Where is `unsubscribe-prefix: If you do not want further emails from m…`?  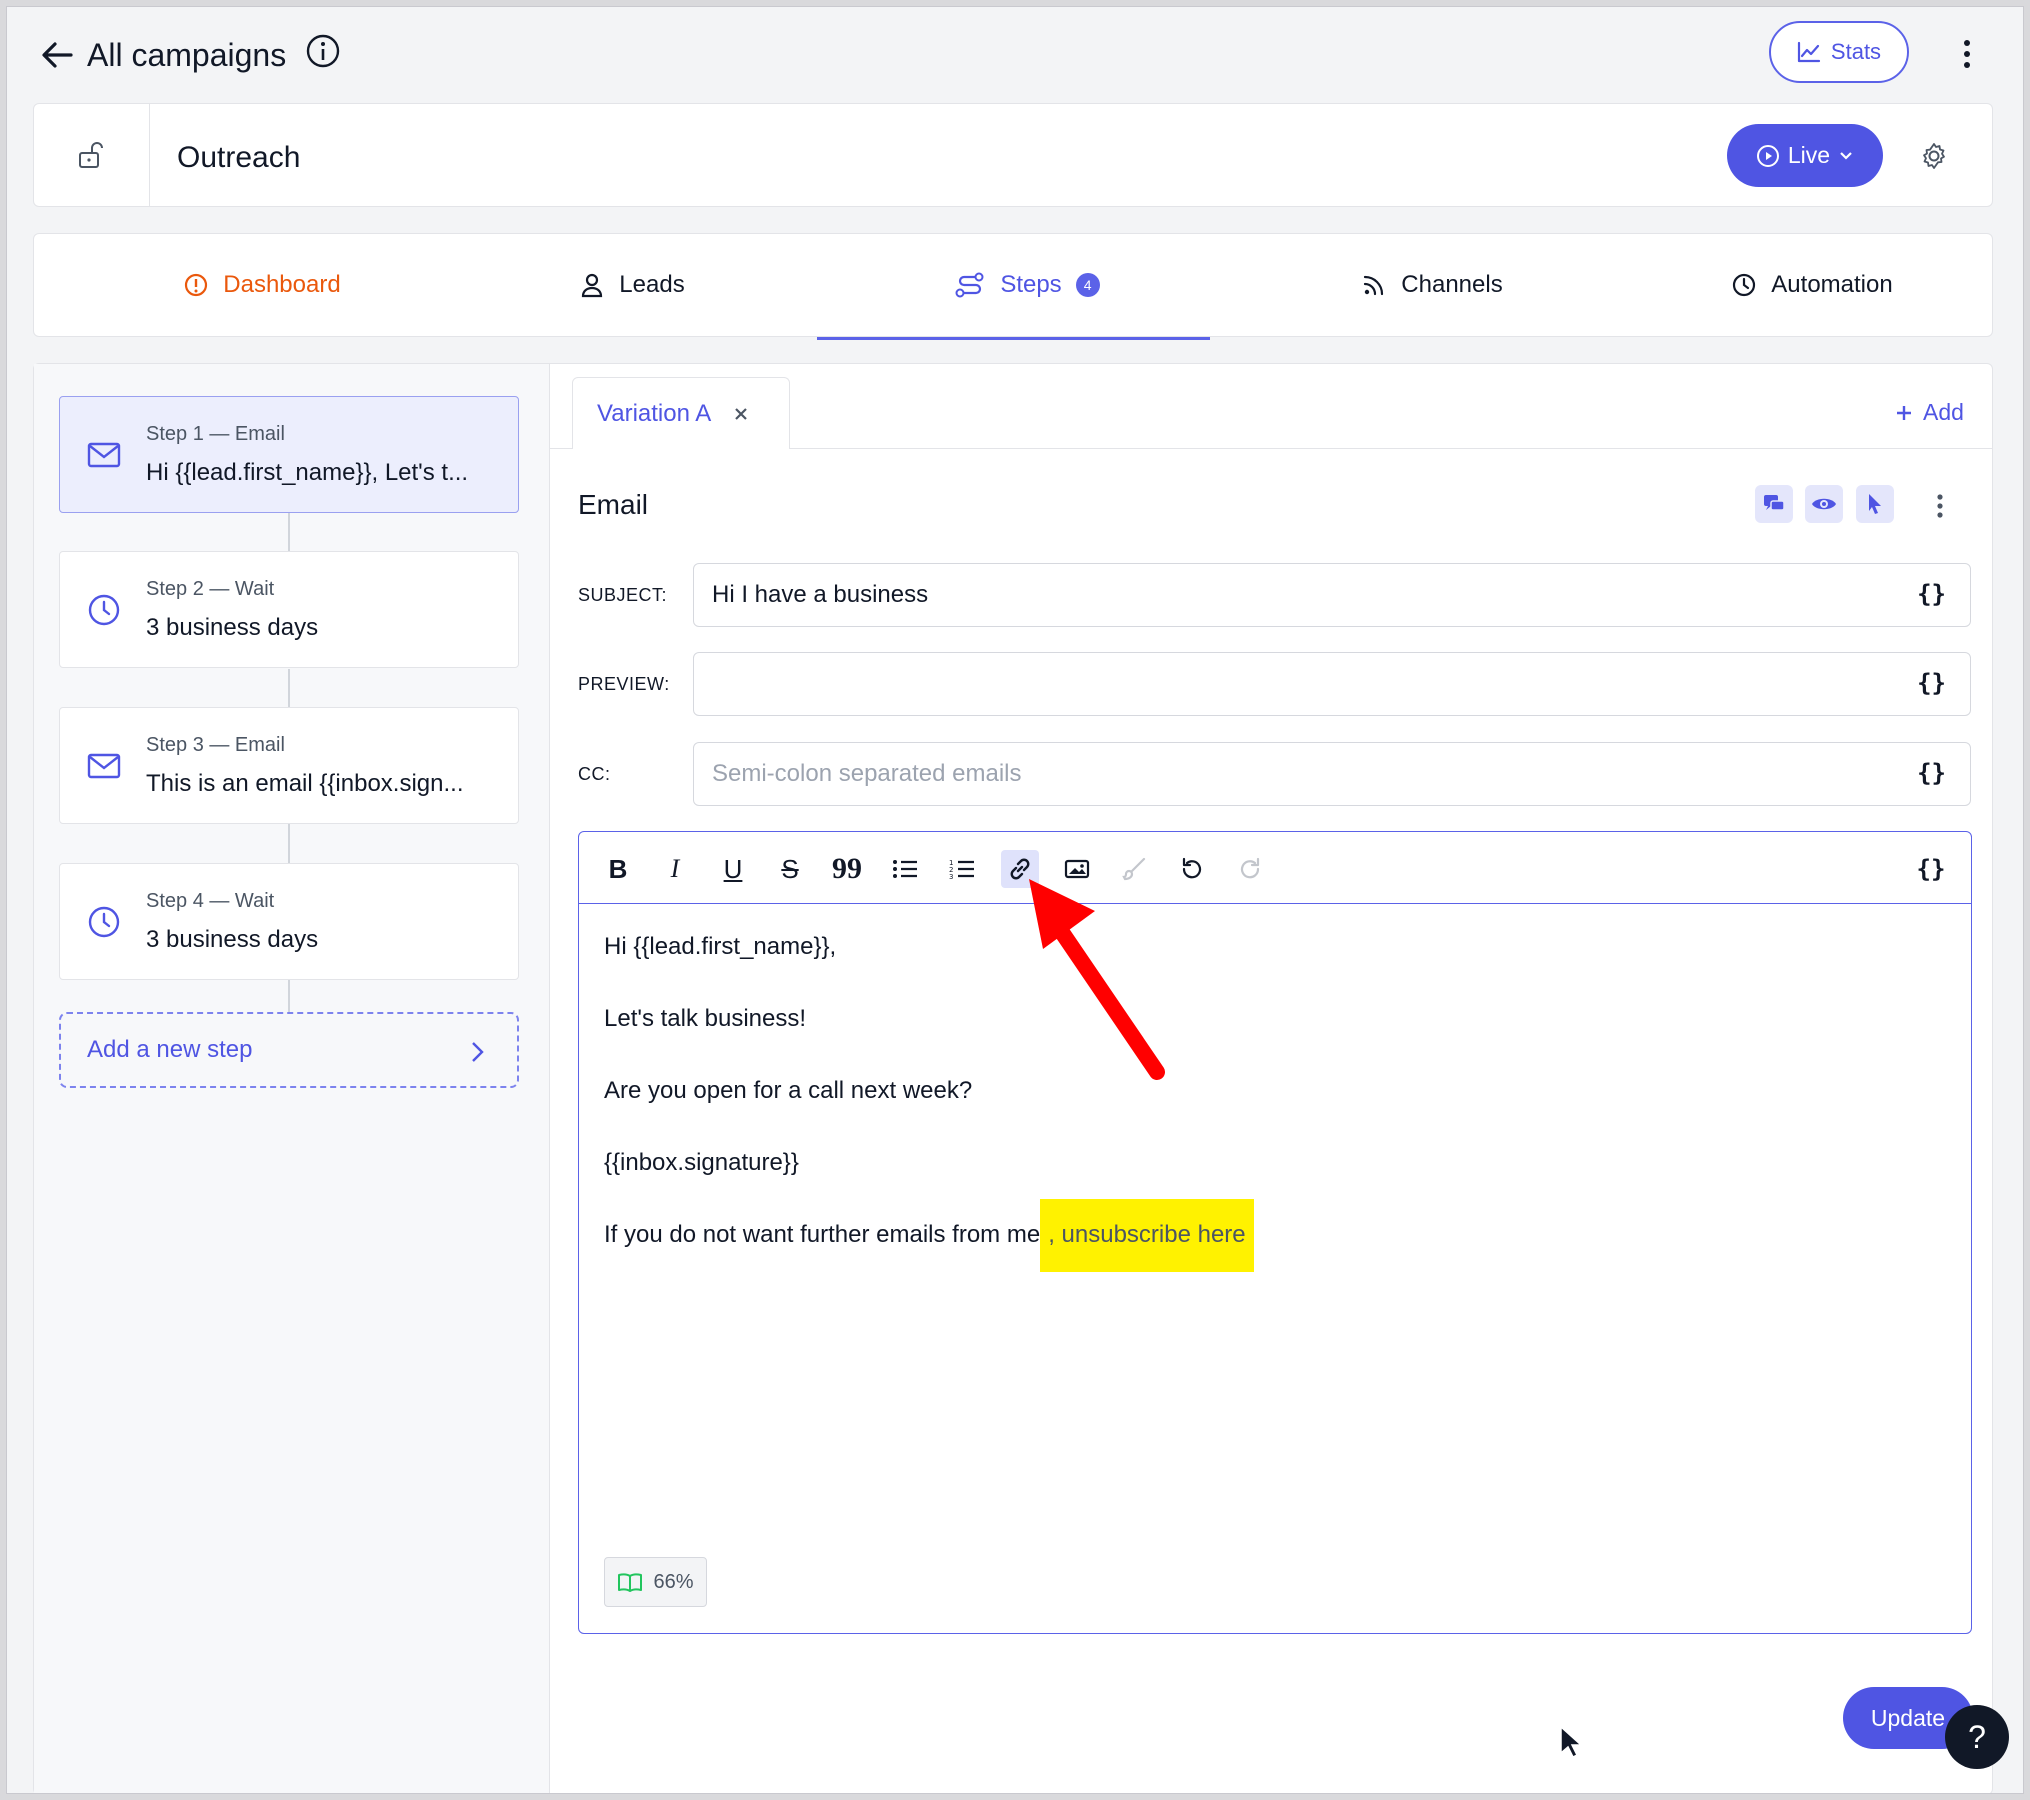 unsubscribe-prefix: If you do not want further emails from m… is located at coordinates (822, 1234).